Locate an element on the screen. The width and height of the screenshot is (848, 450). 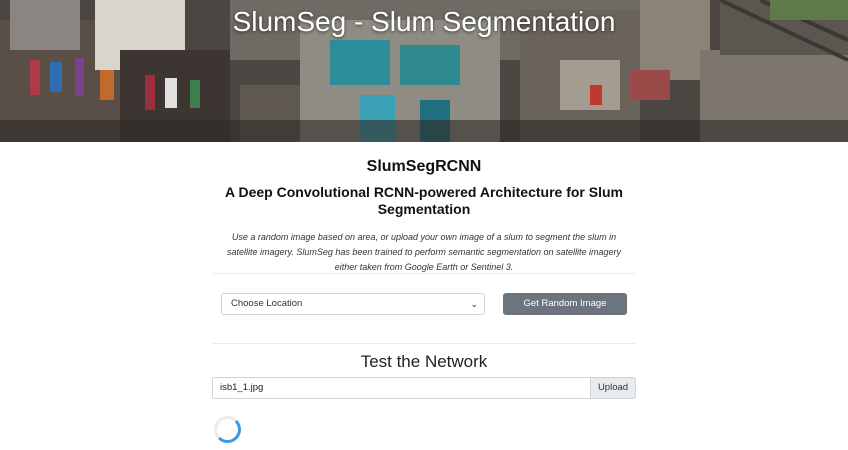
location-select-value: Choose Location is located at coordinates (267, 303).